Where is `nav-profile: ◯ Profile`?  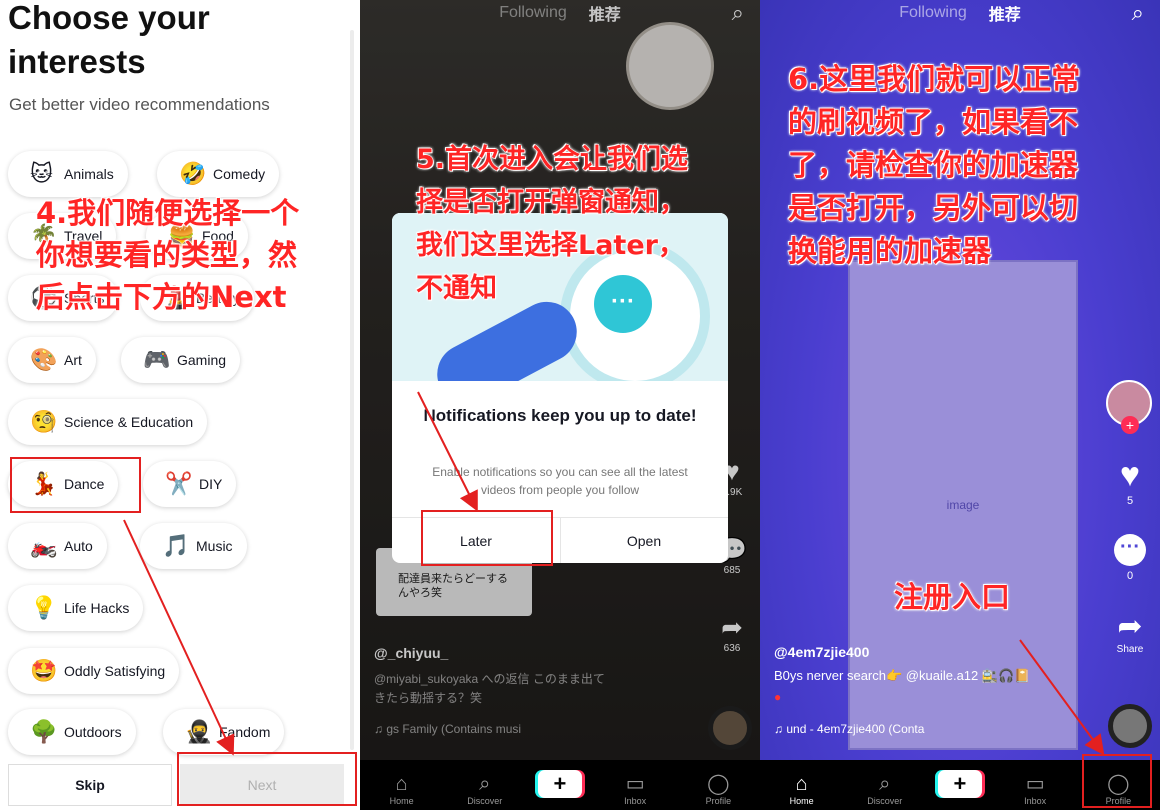 nav-profile: ◯ Profile is located at coordinates (718, 789).